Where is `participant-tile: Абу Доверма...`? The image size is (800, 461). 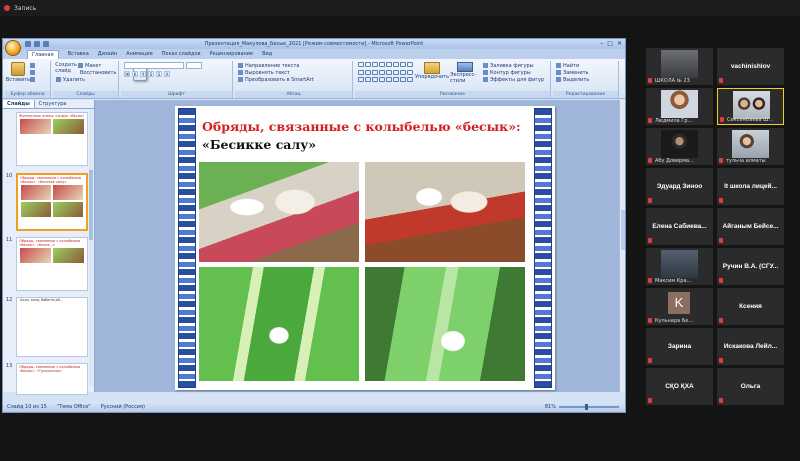 participant-tile: Абу Доверма... is located at coordinates (679, 146).